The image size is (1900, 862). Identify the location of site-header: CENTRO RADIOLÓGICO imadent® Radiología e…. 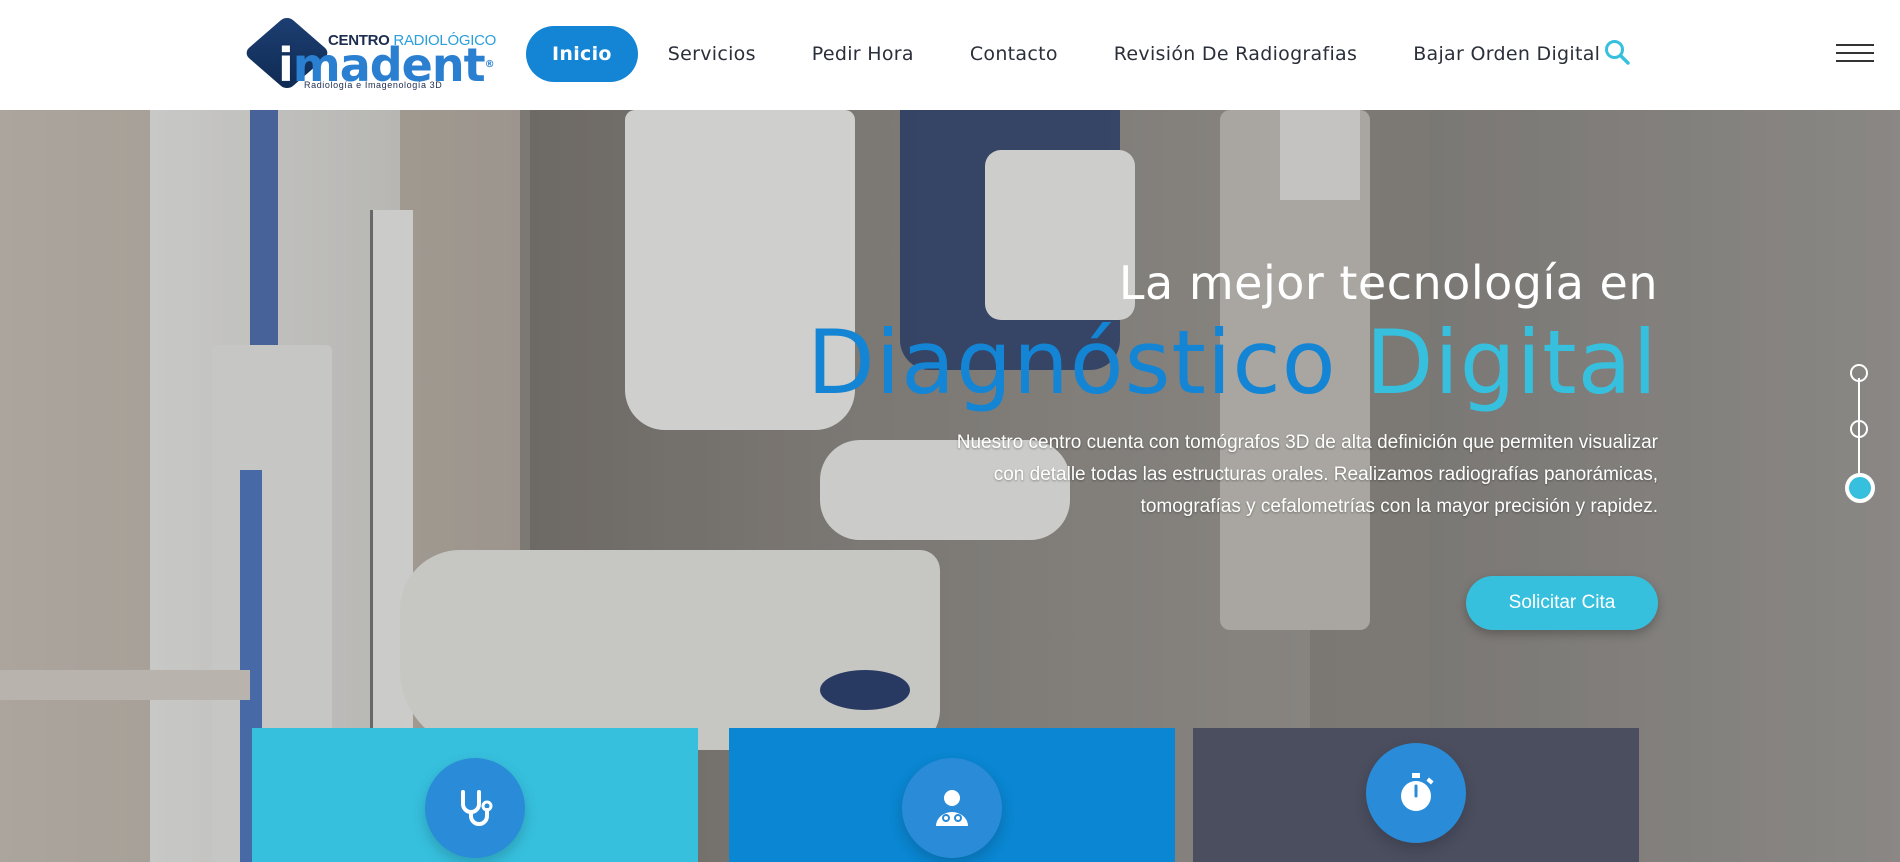
(950, 55).